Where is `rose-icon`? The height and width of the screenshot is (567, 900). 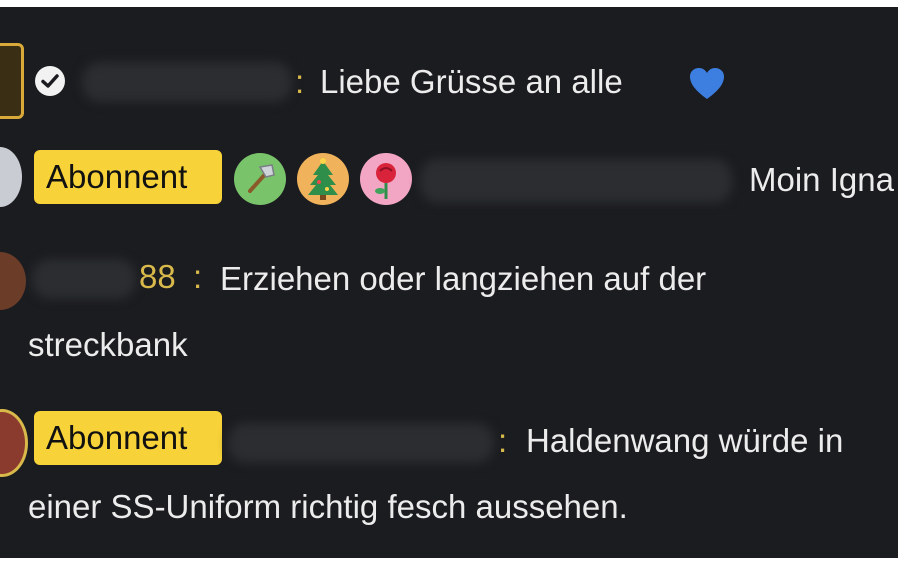 rose-icon is located at coordinates (386, 179).